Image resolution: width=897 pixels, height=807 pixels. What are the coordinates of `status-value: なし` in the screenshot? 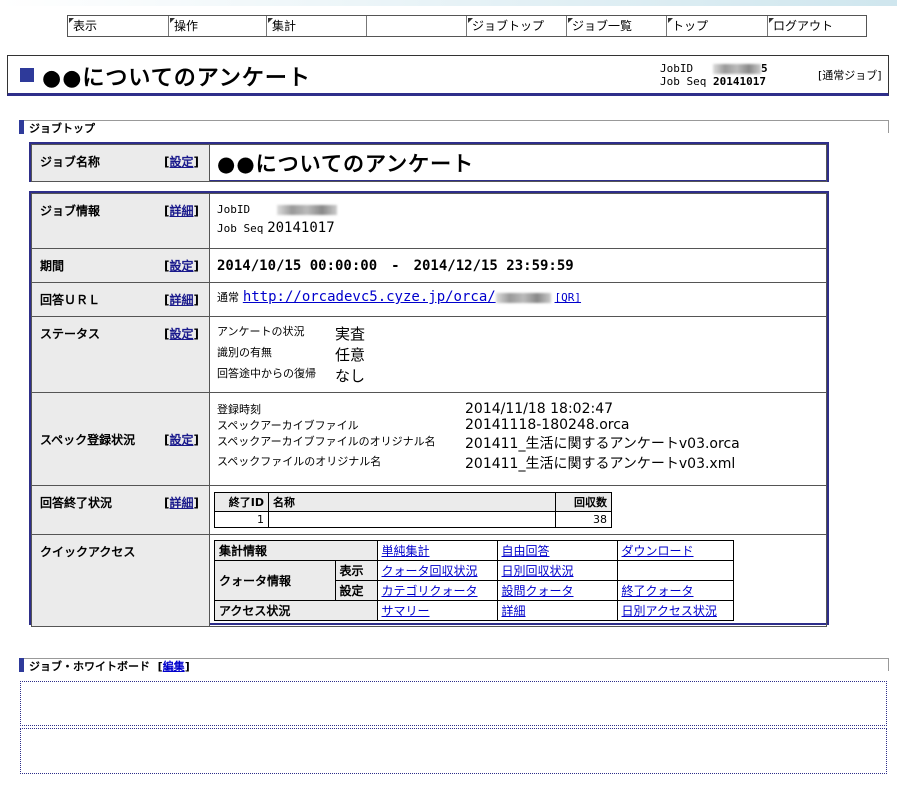 It's located at (350, 376).